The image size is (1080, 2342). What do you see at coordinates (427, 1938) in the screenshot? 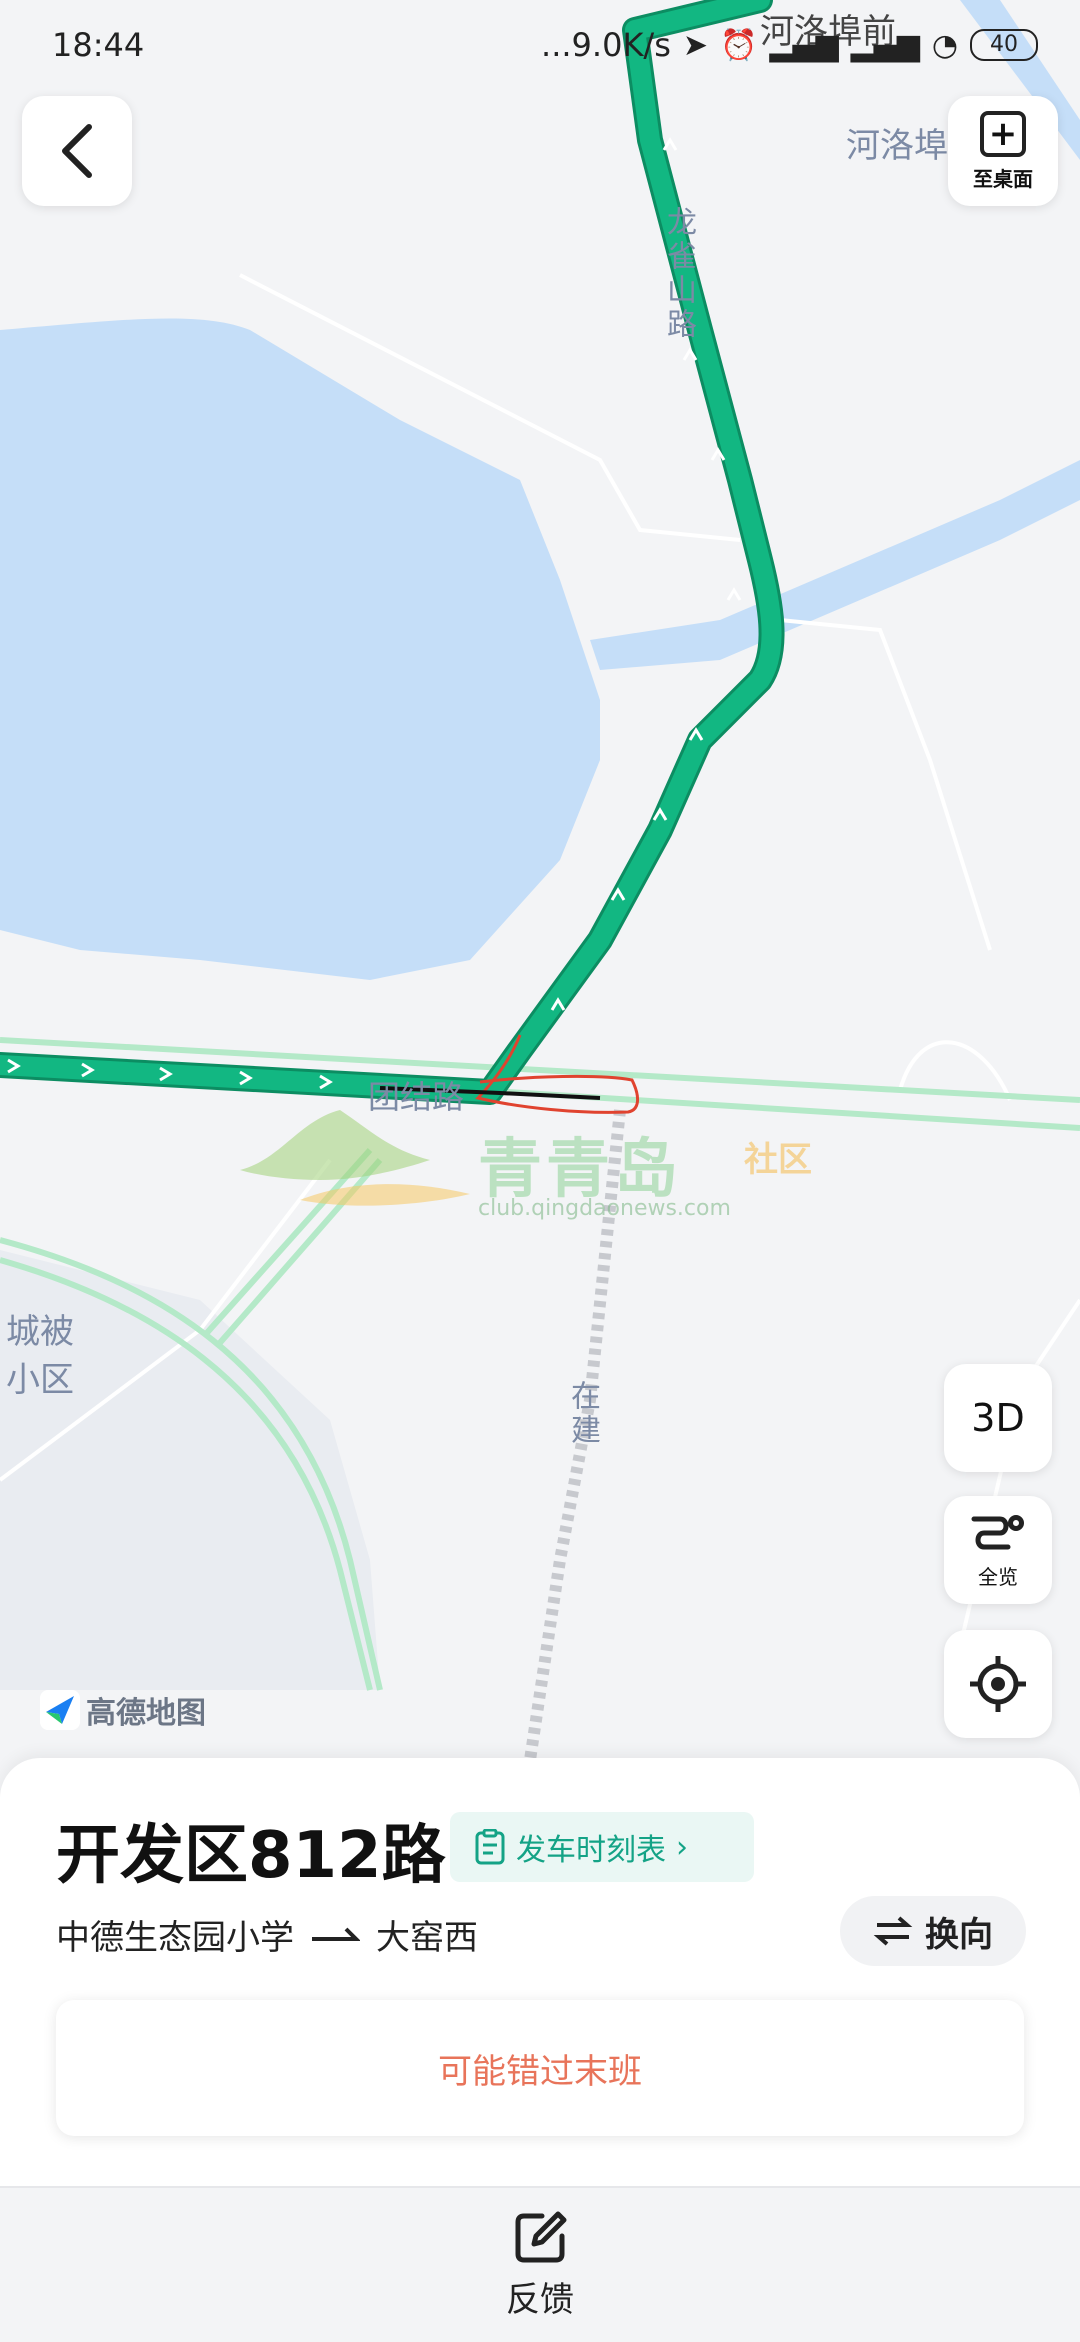
I see `route-destination: 大窑西` at bounding box center [427, 1938].